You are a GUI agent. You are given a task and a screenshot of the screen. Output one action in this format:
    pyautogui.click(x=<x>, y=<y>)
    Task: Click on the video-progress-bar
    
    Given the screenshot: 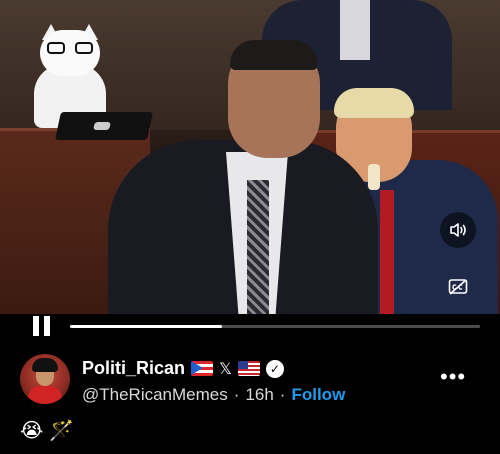 What is the action you would take?
    pyautogui.click(x=275, y=326)
    